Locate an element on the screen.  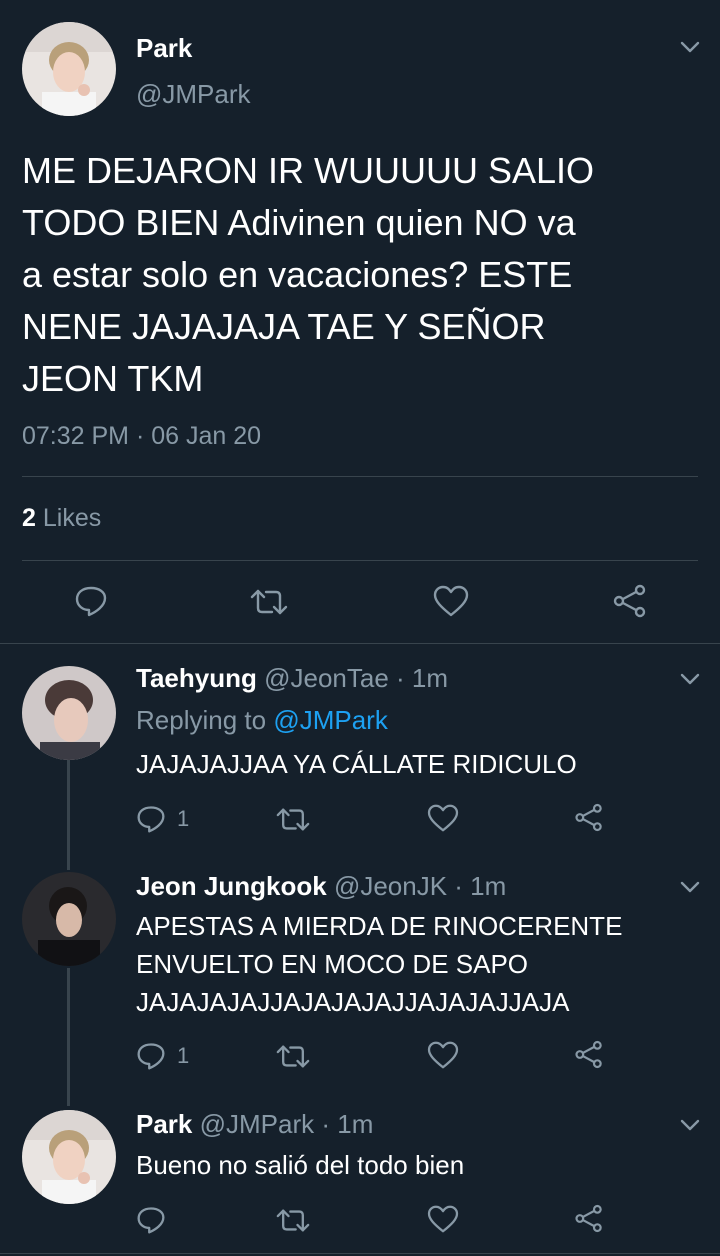
tweet-text-line: TODO BIEN Adivinen quien NO va is located at coordinates (299, 222).